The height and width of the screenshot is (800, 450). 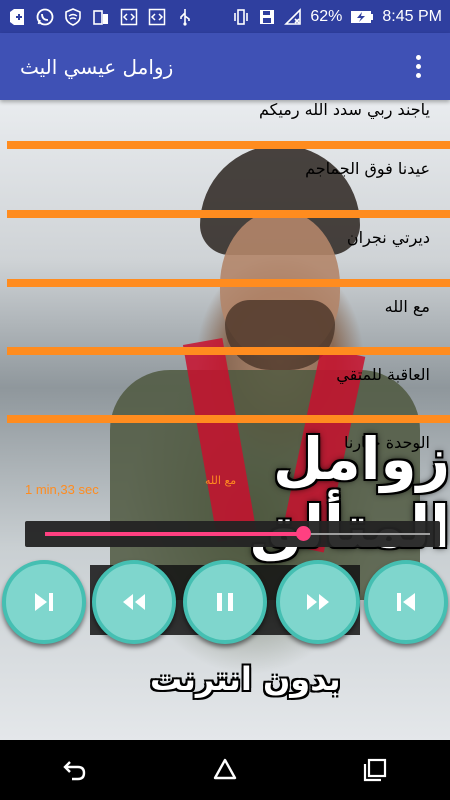 I want to click on rewind-button, so click(x=134, y=602).